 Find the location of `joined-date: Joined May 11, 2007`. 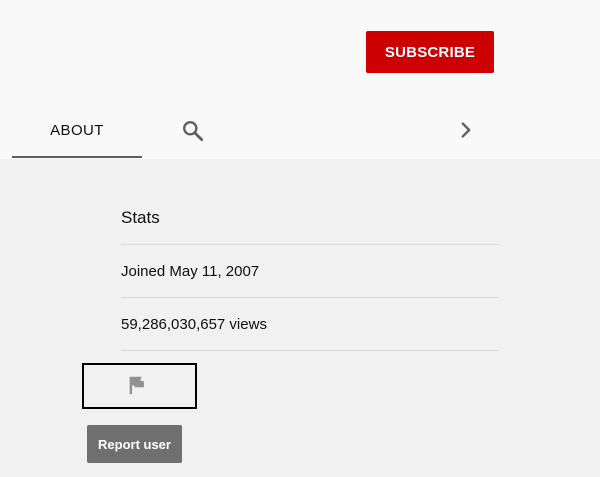

joined-date: Joined May 11, 2007 is located at coordinates (309, 271).